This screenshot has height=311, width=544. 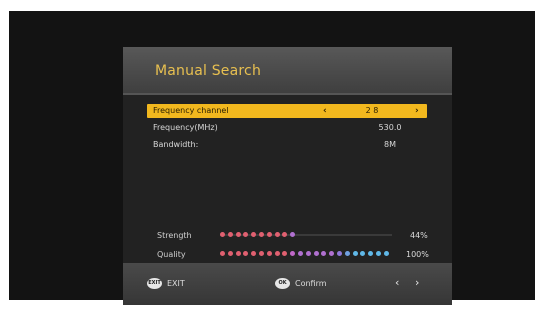 I want to click on exit-label: EXIT, so click(x=176, y=283).